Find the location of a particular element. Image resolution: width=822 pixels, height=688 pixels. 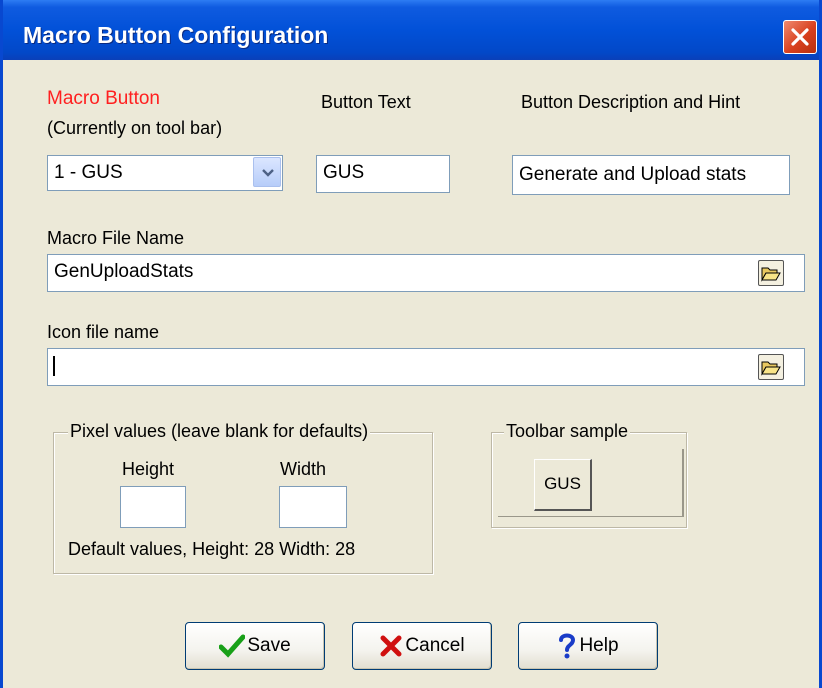

toolbar-sample-group: Toolbar sample GUS is located at coordinates (589, 474).